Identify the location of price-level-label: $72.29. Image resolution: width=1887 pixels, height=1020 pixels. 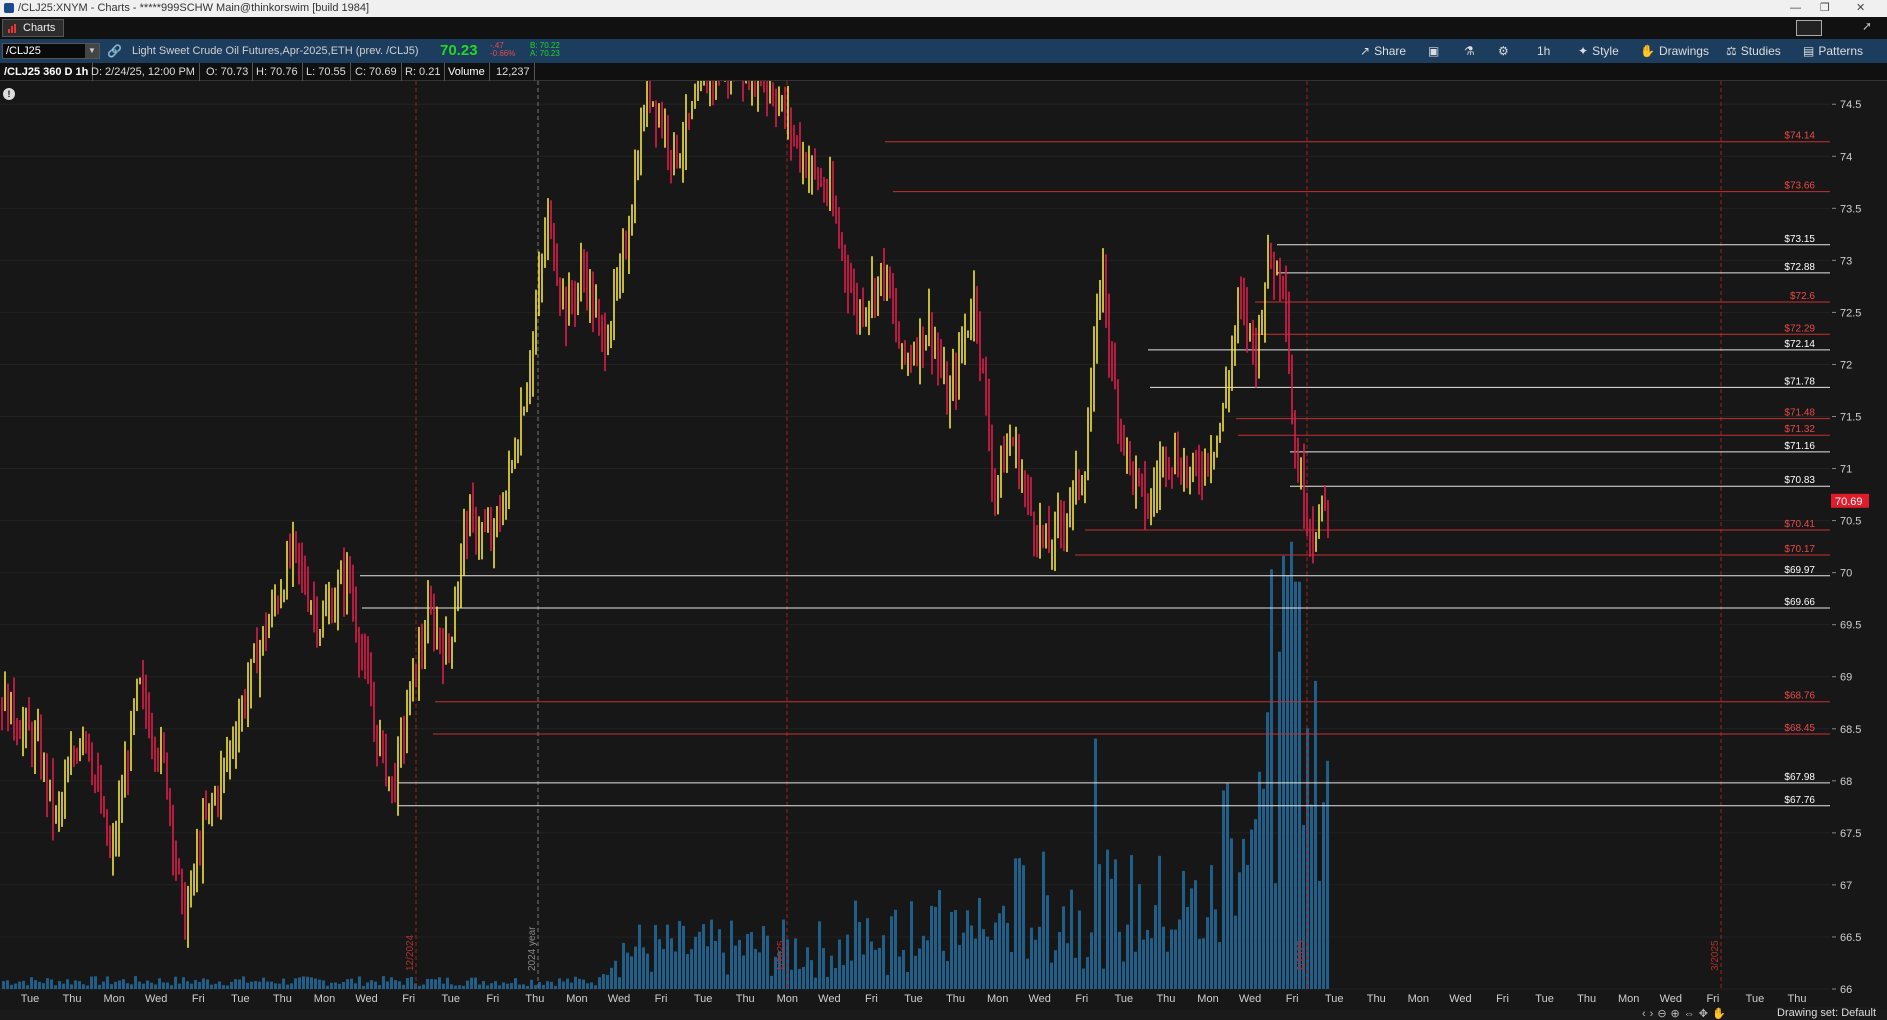
(1799, 328).